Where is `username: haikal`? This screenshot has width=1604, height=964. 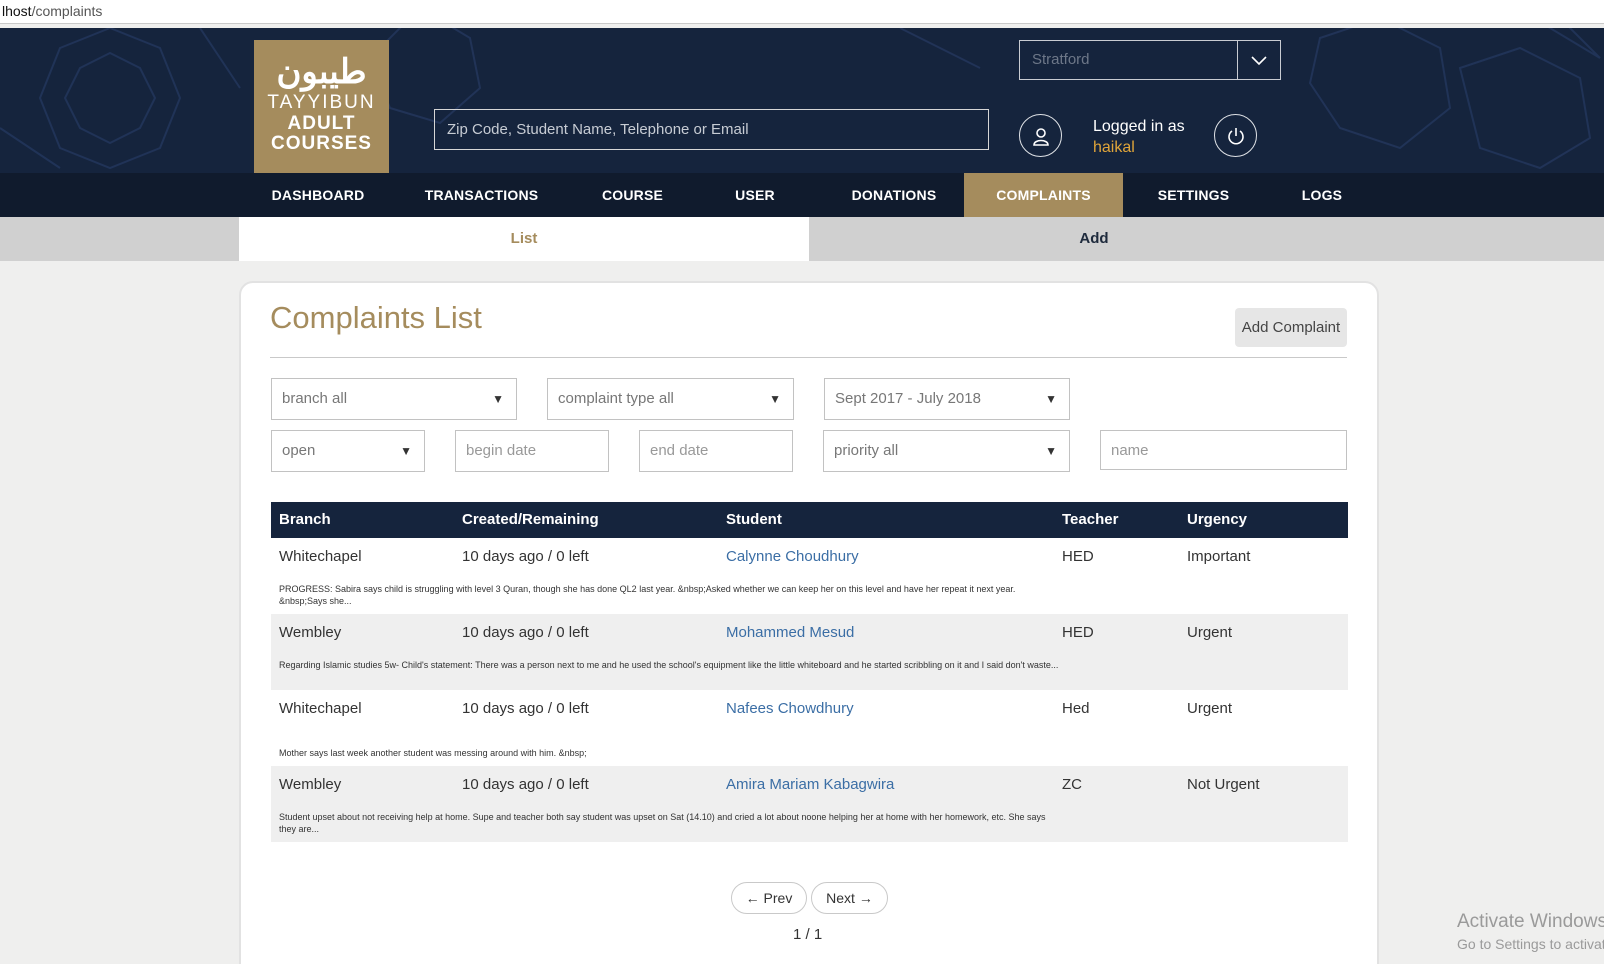 username: haikal is located at coordinates (1139, 147).